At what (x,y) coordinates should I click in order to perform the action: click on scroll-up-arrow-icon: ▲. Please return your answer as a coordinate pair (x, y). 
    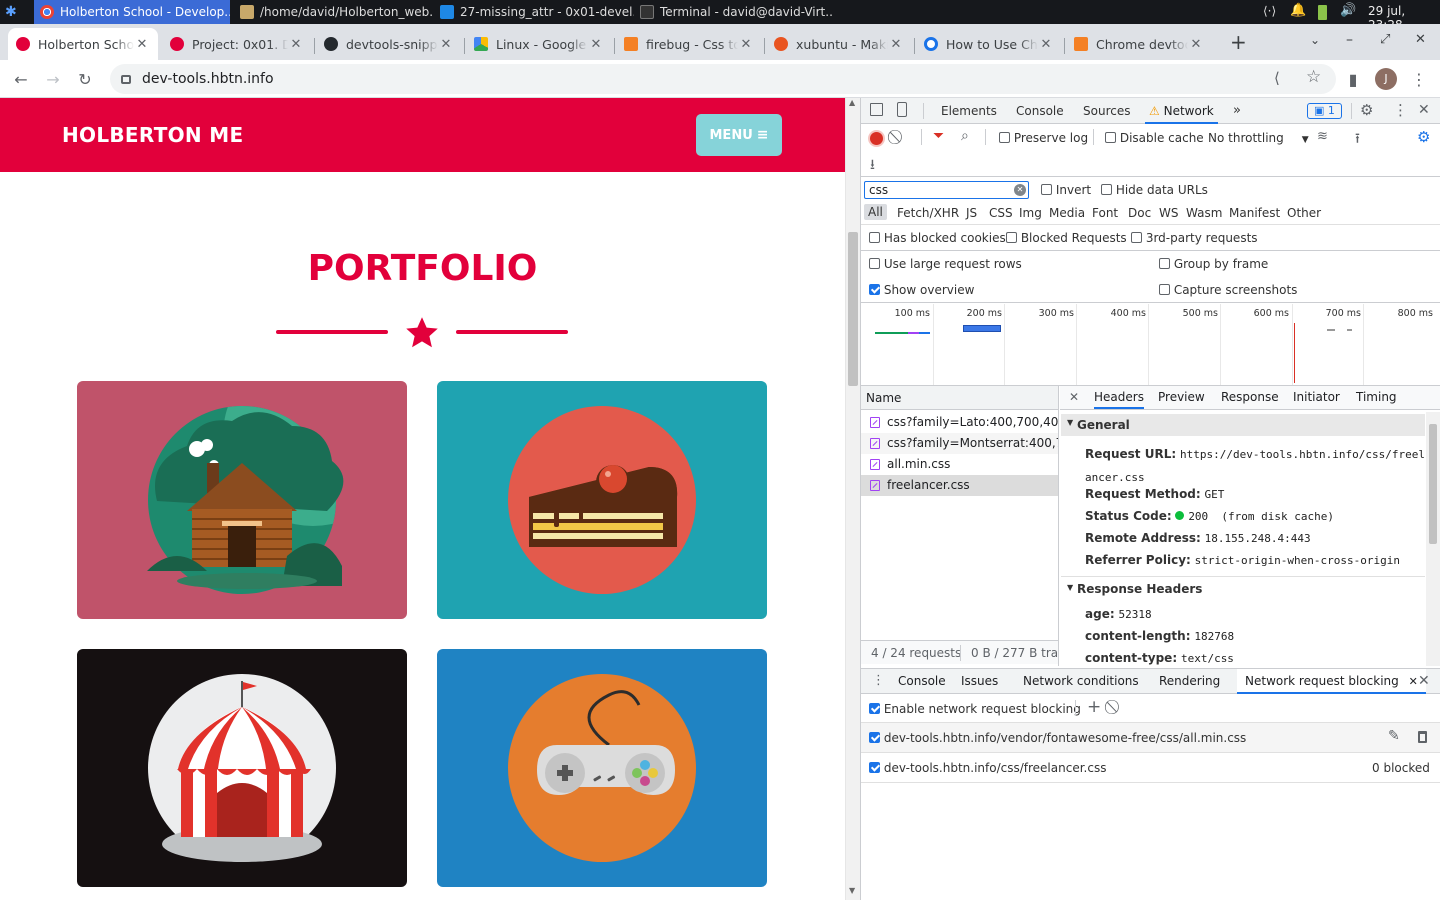
    Looking at the image, I should click on (852, 102).